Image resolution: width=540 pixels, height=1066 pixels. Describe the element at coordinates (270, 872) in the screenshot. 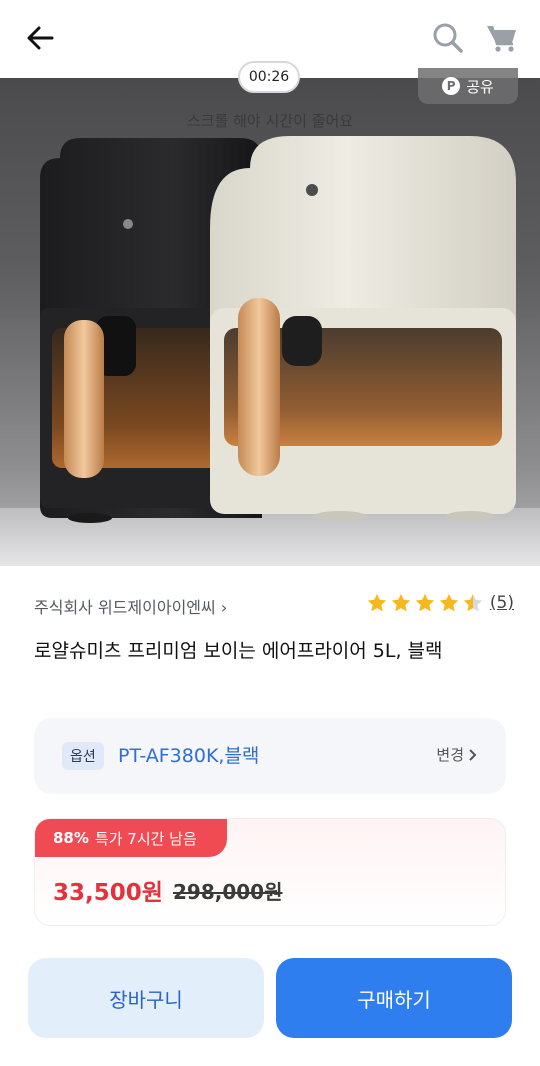

I see `price-card: 88% 특가 7시간 남음 33,500원 298,000원` at that location.